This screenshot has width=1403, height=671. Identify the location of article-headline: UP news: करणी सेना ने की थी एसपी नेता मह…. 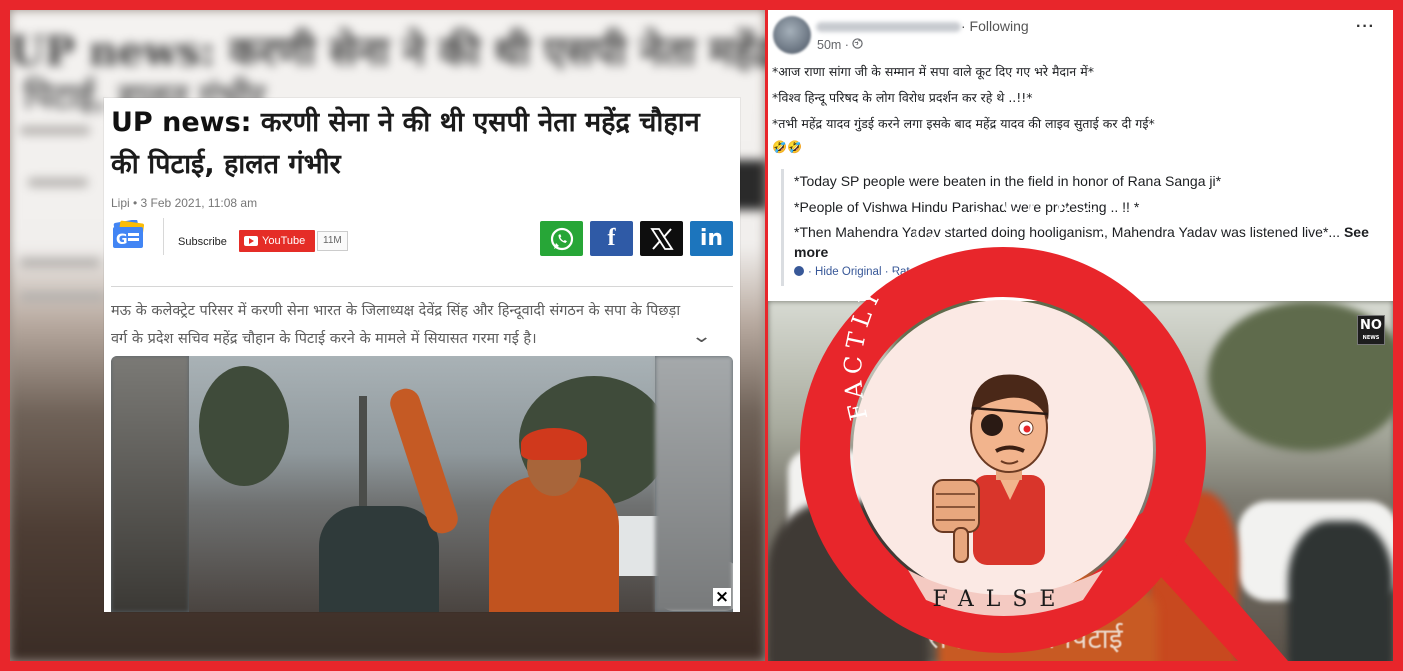
(416, 144).